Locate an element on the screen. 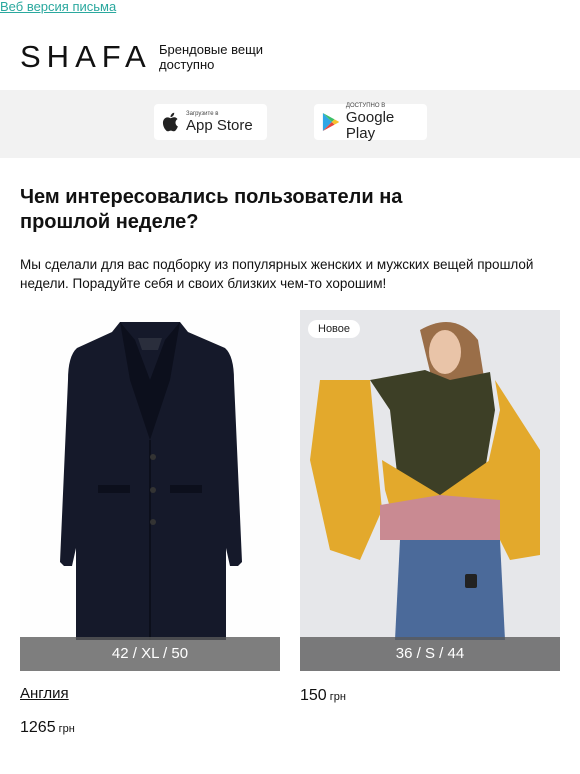 The image size is (580, 774). app-store-label: App Store is located at coordinates (219, 125).